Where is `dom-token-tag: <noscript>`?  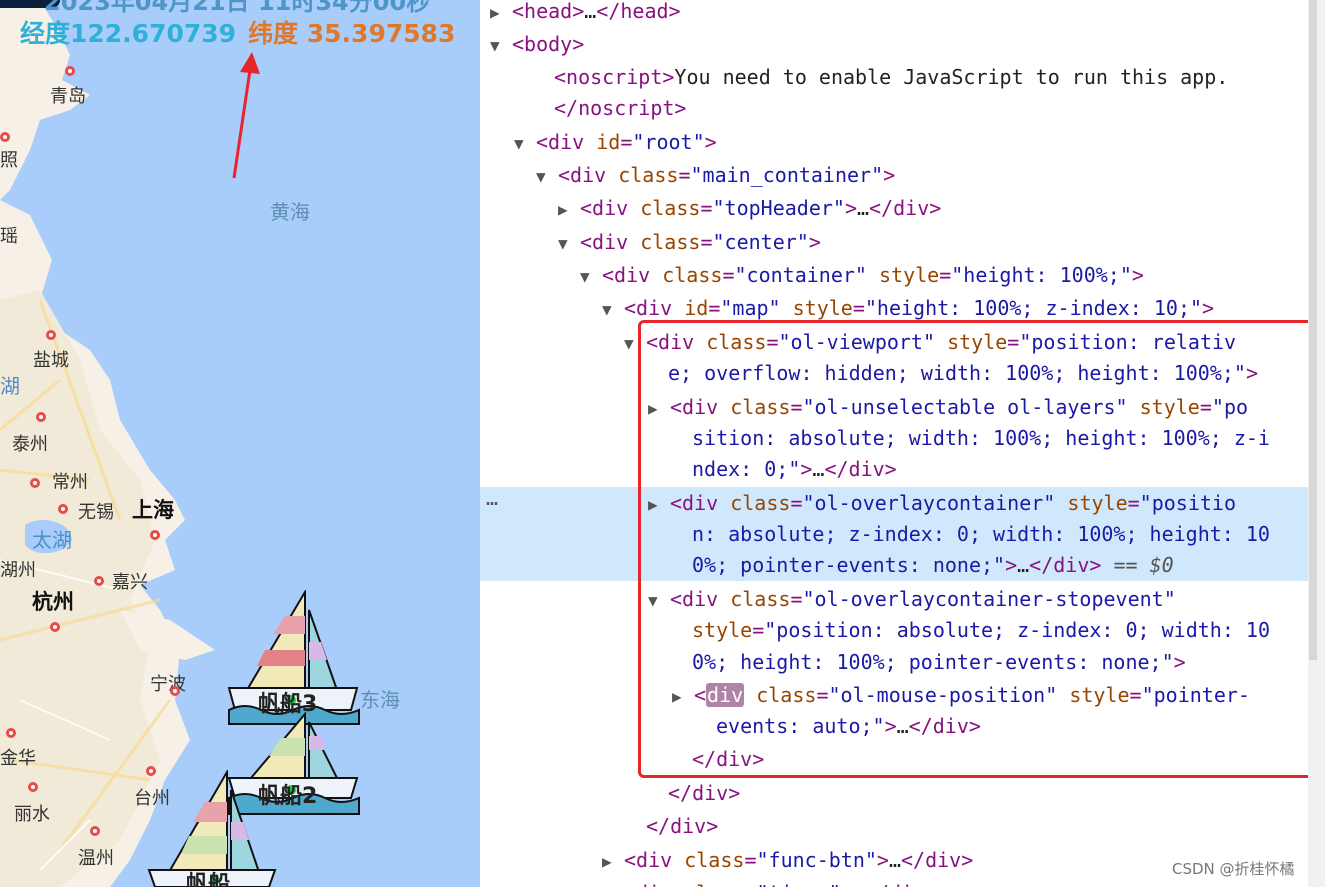
dom-token-tag: <noscript> is located at coordinates (614, 77).